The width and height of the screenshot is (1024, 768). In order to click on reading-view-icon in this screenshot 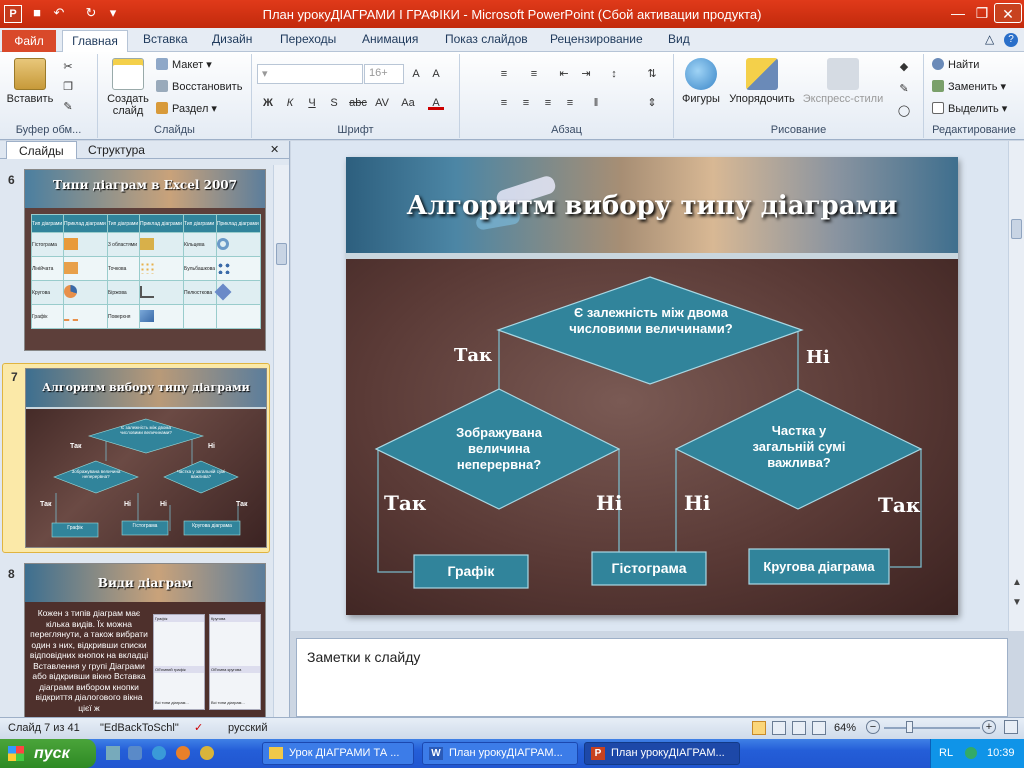, I will do `click(799, 728)`.